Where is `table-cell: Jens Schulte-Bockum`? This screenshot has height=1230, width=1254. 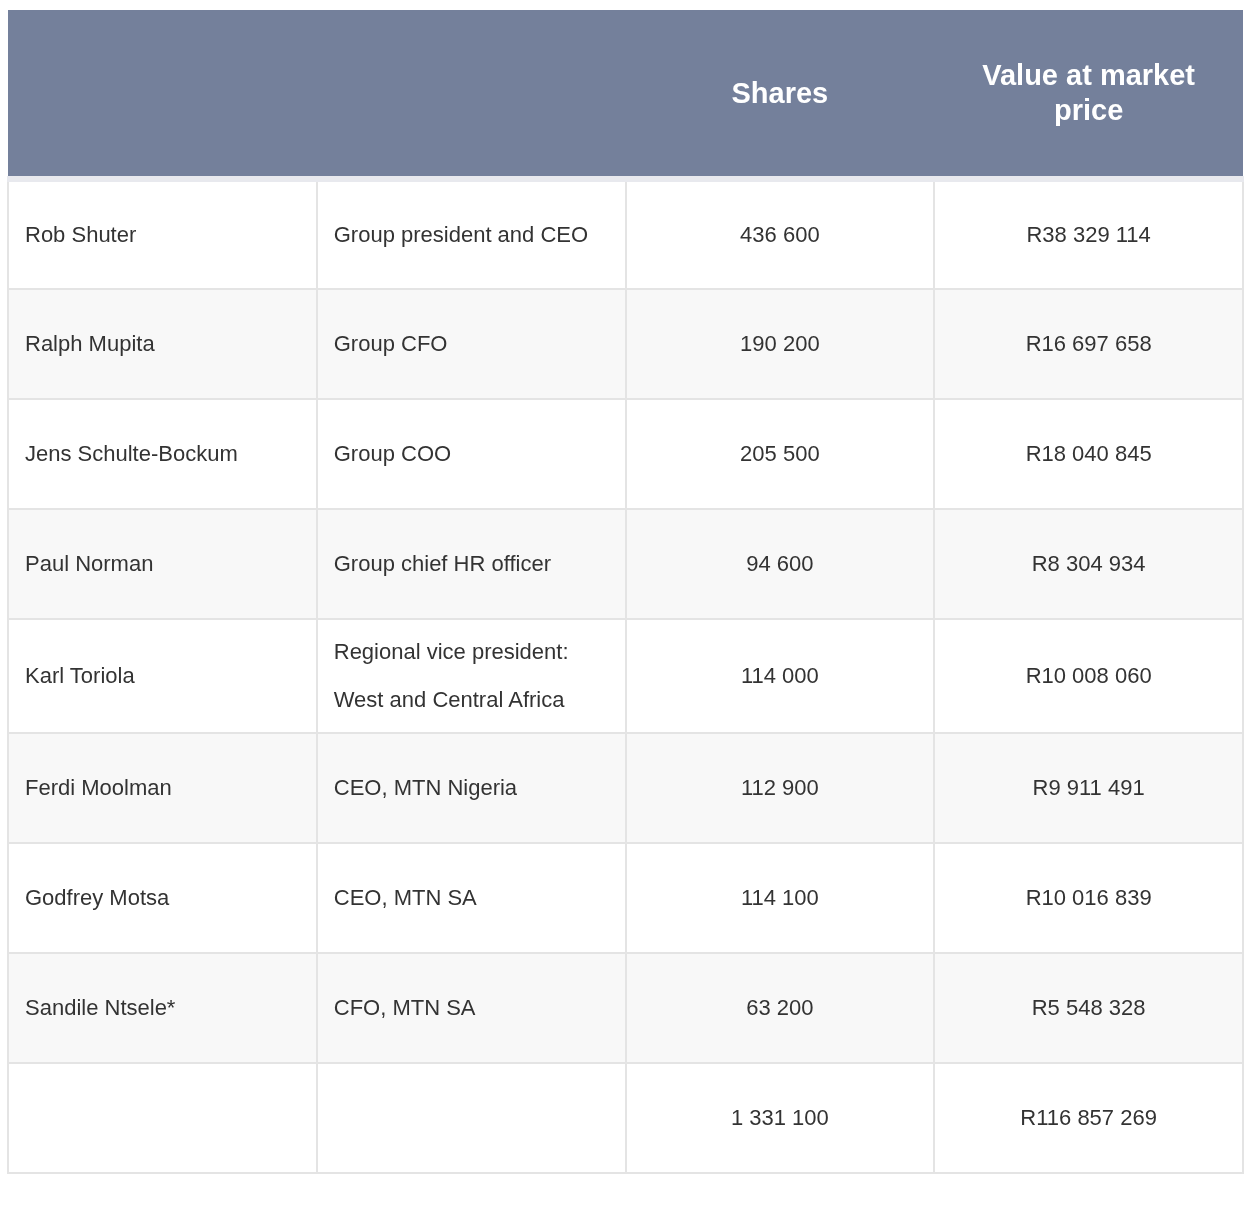
table-cell: Jens Schulte-Bockum is located at coordinates (131, 453).